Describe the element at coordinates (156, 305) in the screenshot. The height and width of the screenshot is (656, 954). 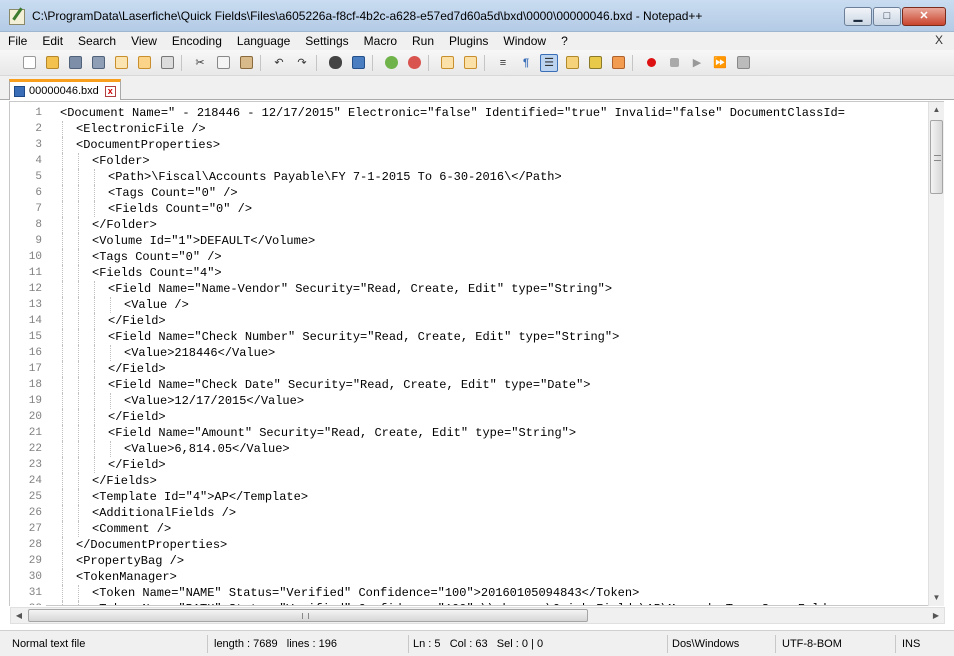
I see `line-text: <Value />` at that location.